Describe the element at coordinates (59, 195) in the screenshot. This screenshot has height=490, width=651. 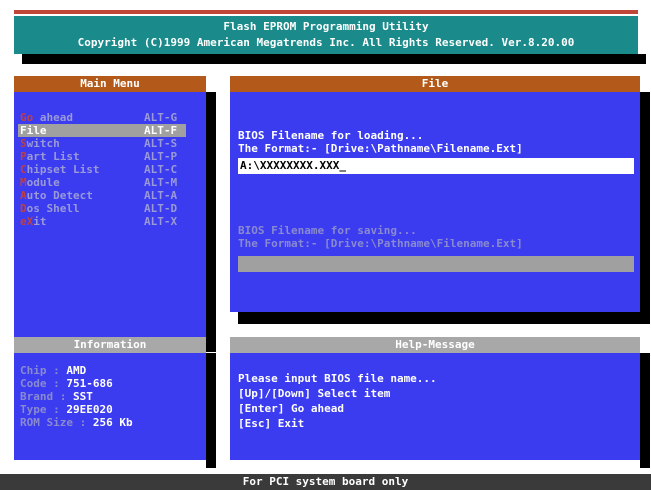
I see `menu-item-label: uto Detect` at that location.